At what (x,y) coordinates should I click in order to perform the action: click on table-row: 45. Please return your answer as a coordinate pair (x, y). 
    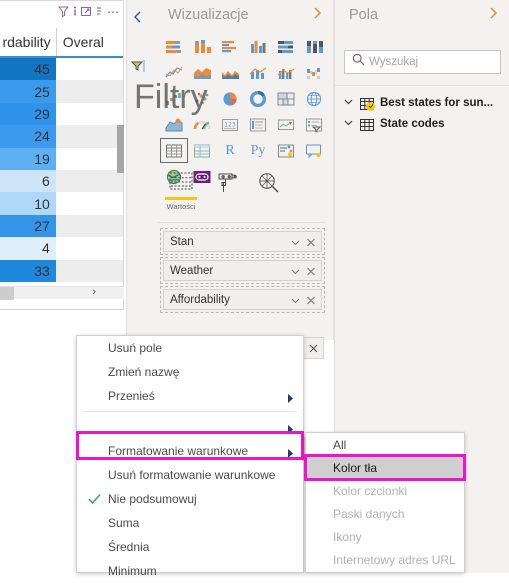
    Looking at the image, I should click on (61, 69).